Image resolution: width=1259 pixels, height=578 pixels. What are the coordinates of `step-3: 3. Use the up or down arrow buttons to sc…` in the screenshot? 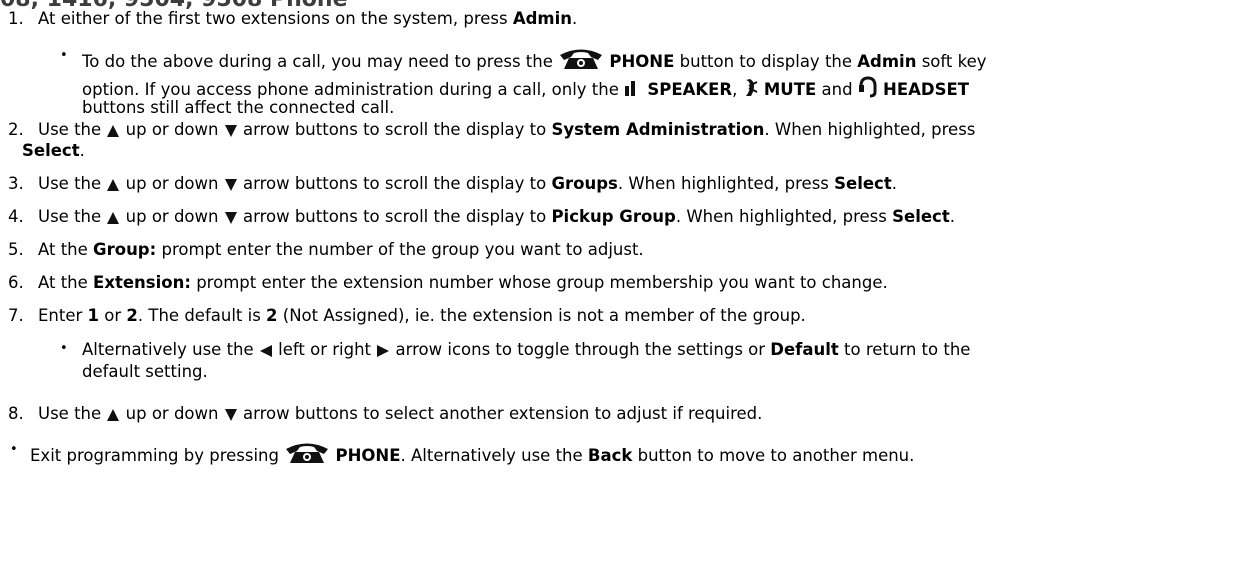 It's located at (452, 185).